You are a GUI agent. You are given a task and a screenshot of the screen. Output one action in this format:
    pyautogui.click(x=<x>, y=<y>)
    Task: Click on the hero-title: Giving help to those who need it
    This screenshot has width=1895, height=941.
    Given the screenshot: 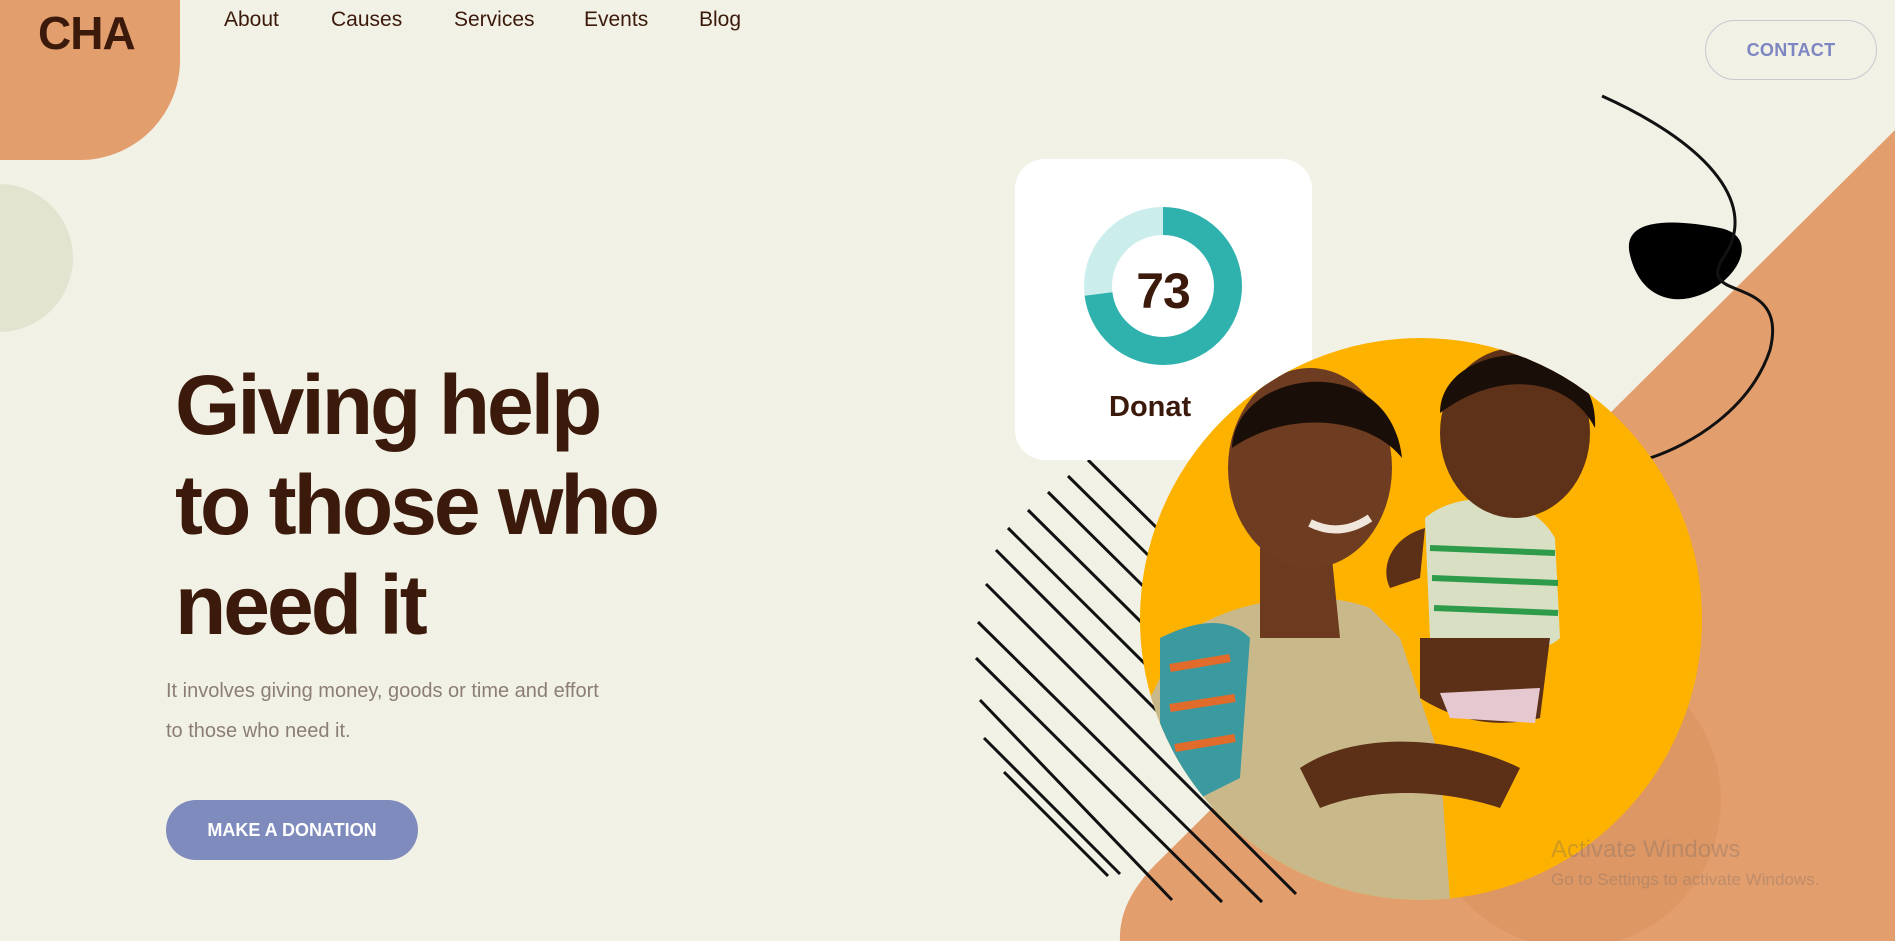 What is the action you would take?
    pyautogui.click(x=475, y=505)
    